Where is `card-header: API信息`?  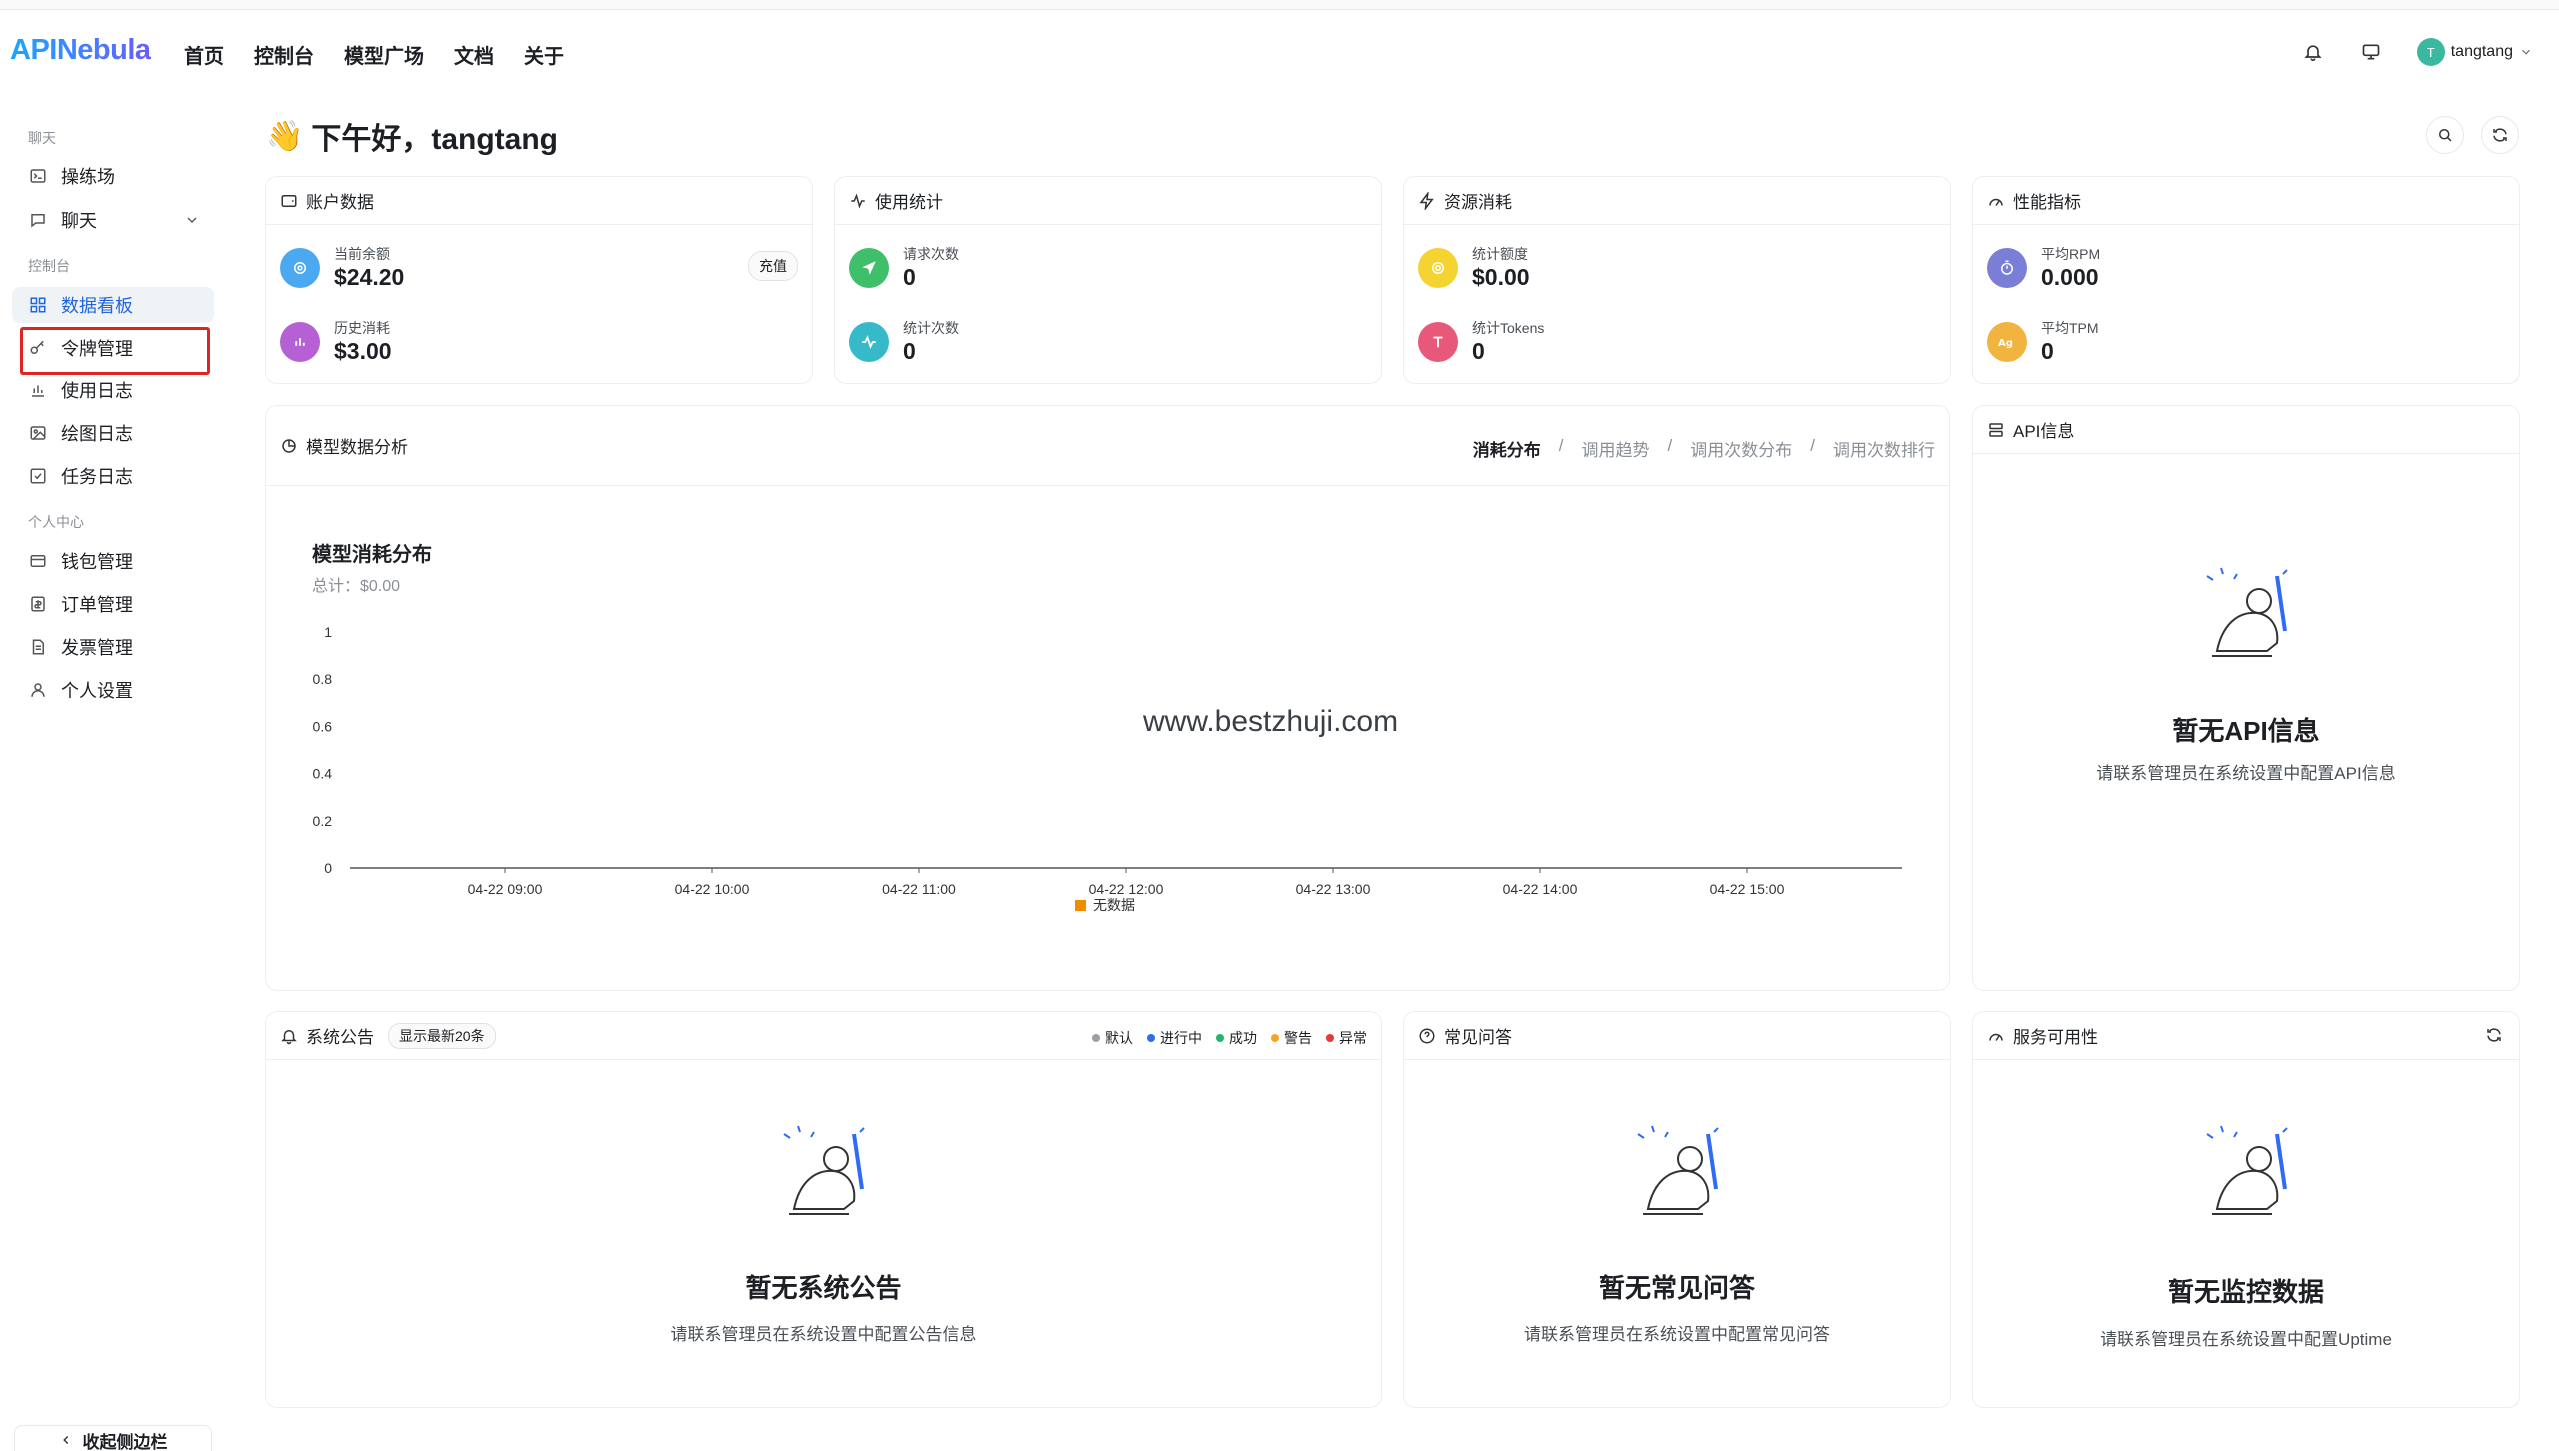
card-header: API信息 is located at coordinates (2246, 430).